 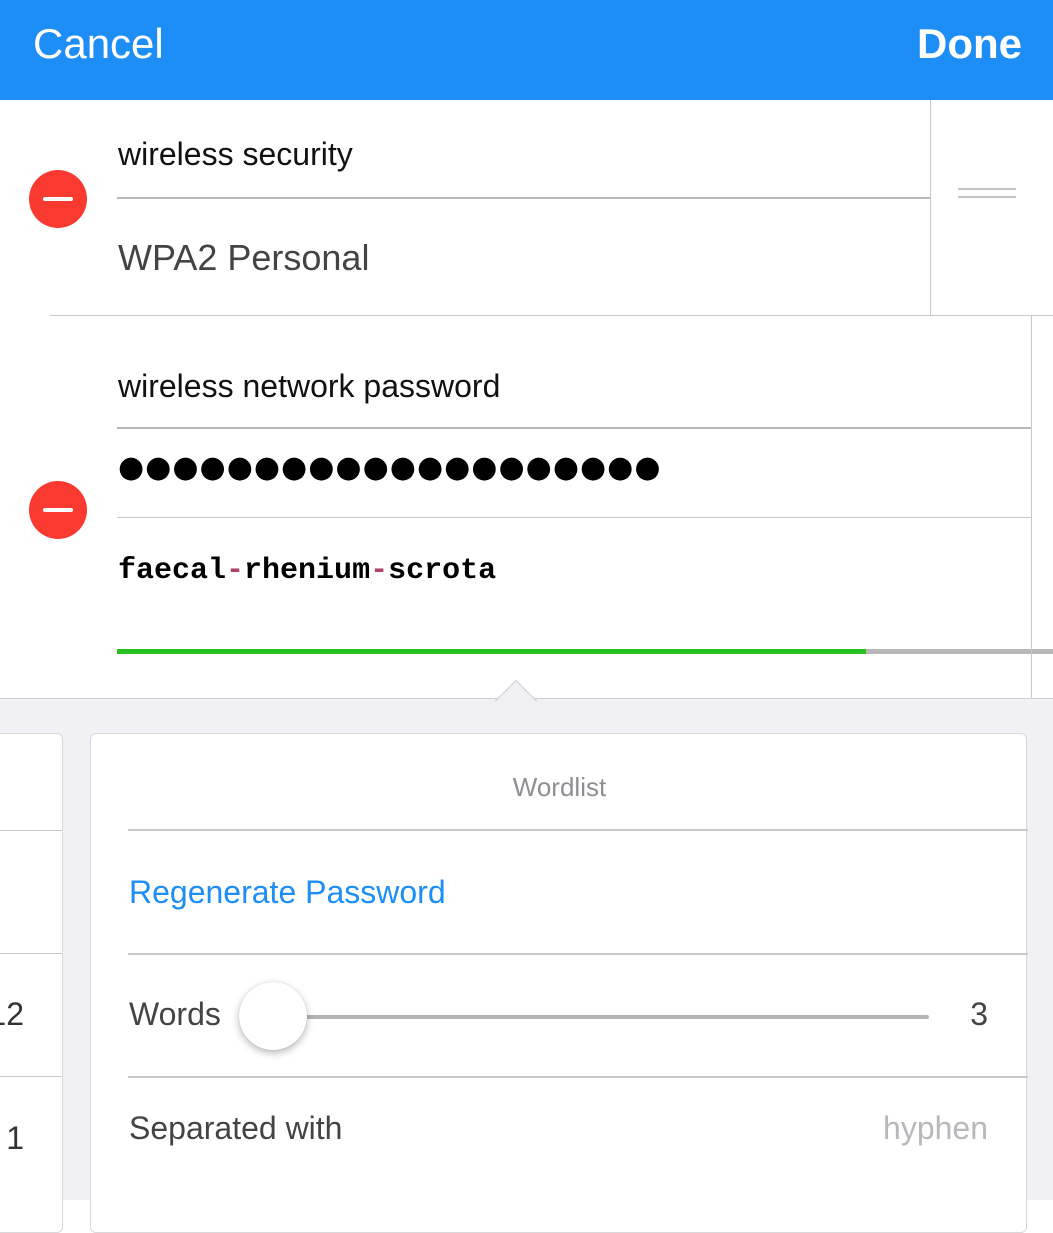 I want to click on field-label: wireless network password, so click(x=309, y=386).